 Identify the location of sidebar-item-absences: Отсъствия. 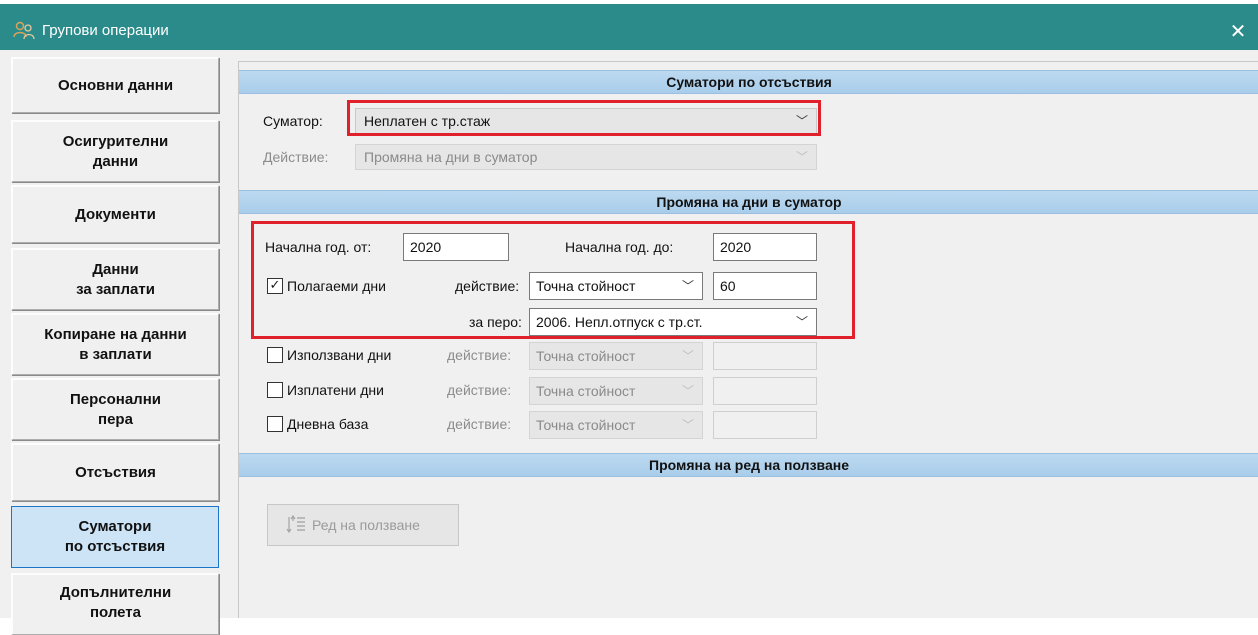
(115, 472).